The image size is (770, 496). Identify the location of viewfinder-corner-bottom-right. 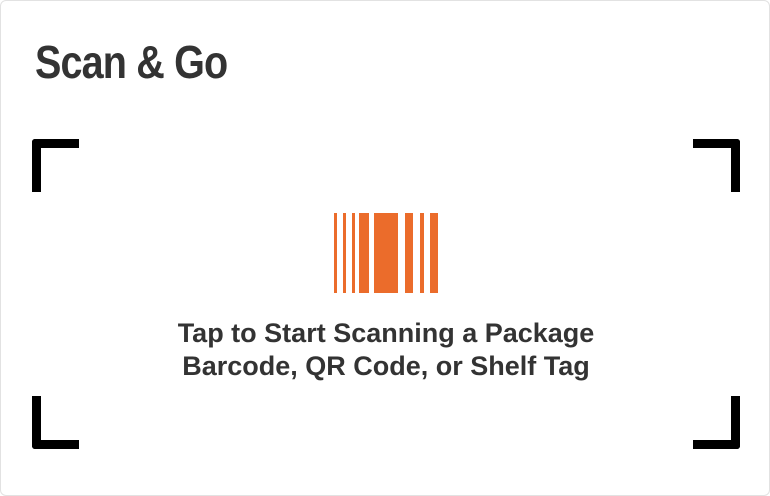
(716, 422).